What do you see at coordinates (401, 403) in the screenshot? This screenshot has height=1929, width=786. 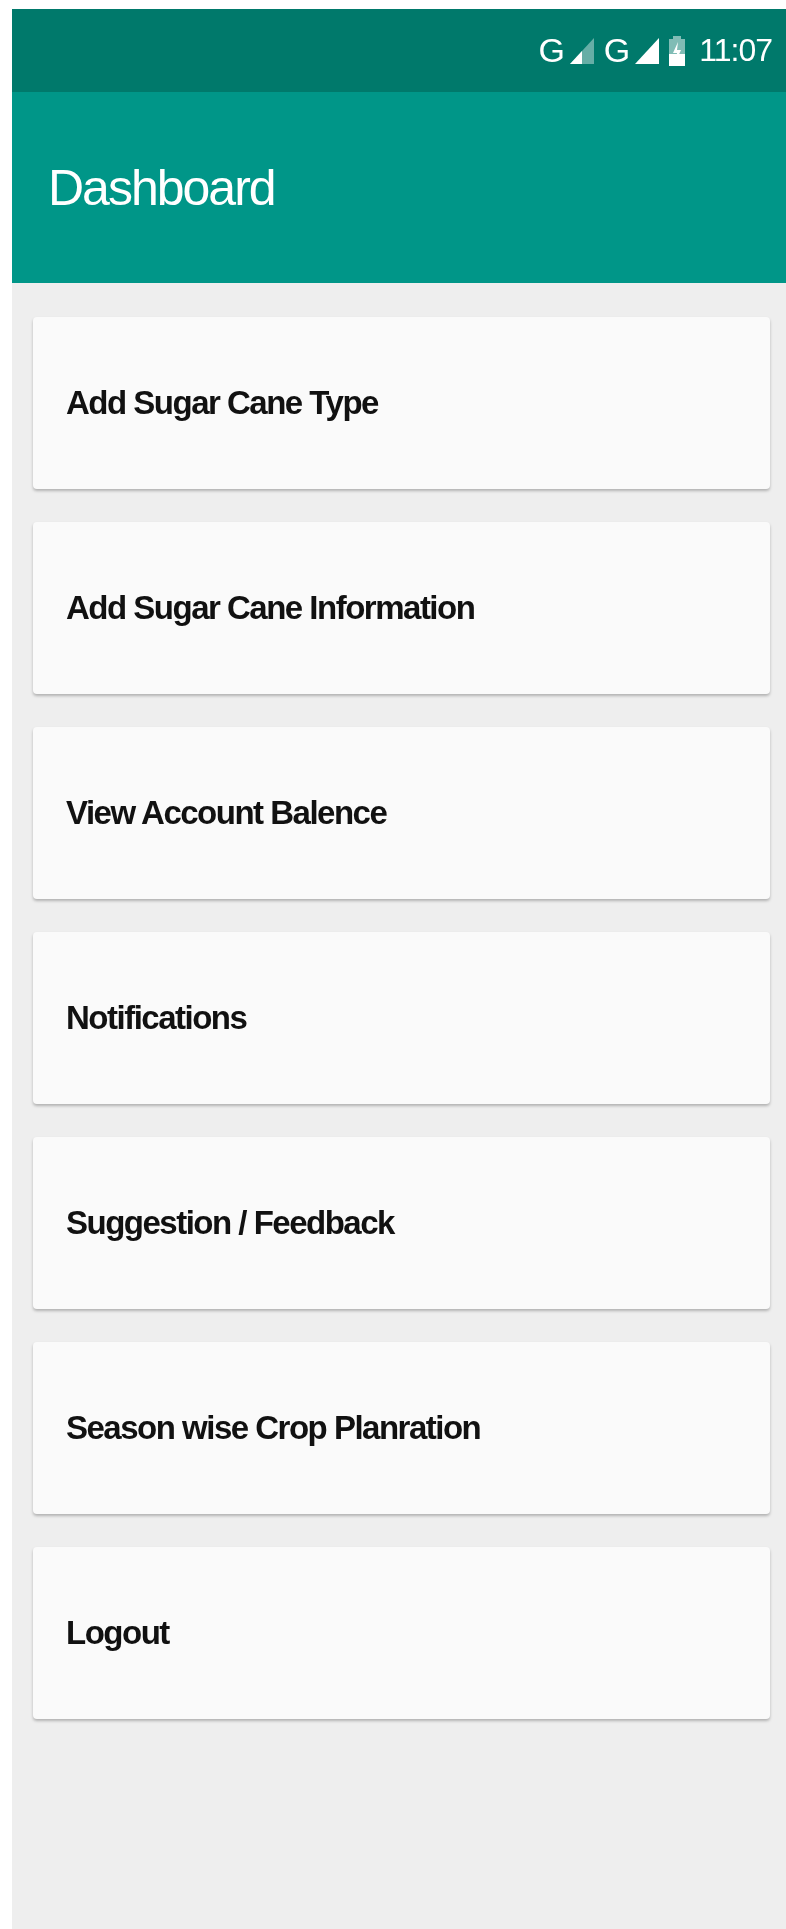 I see `menu-card: Add Sugar Cane Type` at bounding box center [401, 403].